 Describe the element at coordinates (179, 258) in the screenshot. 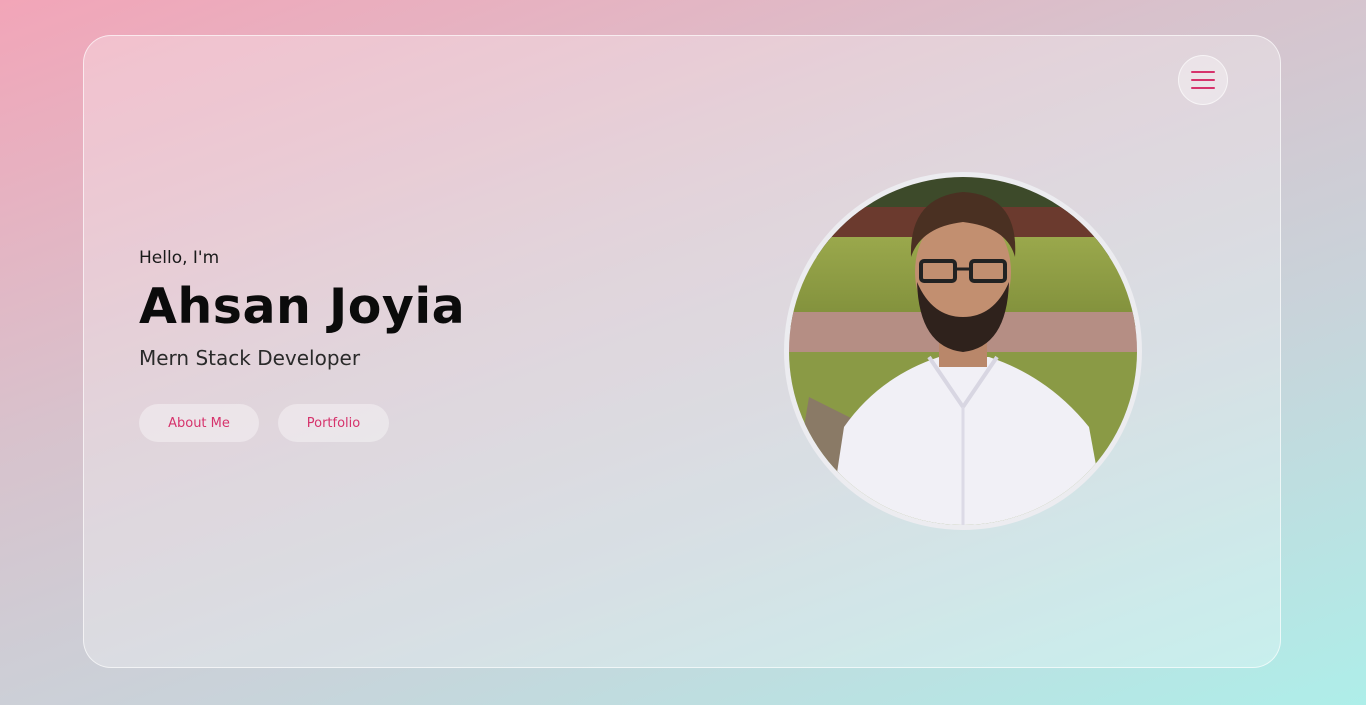

I see `greeting-text: Hello, I'm` at that location.